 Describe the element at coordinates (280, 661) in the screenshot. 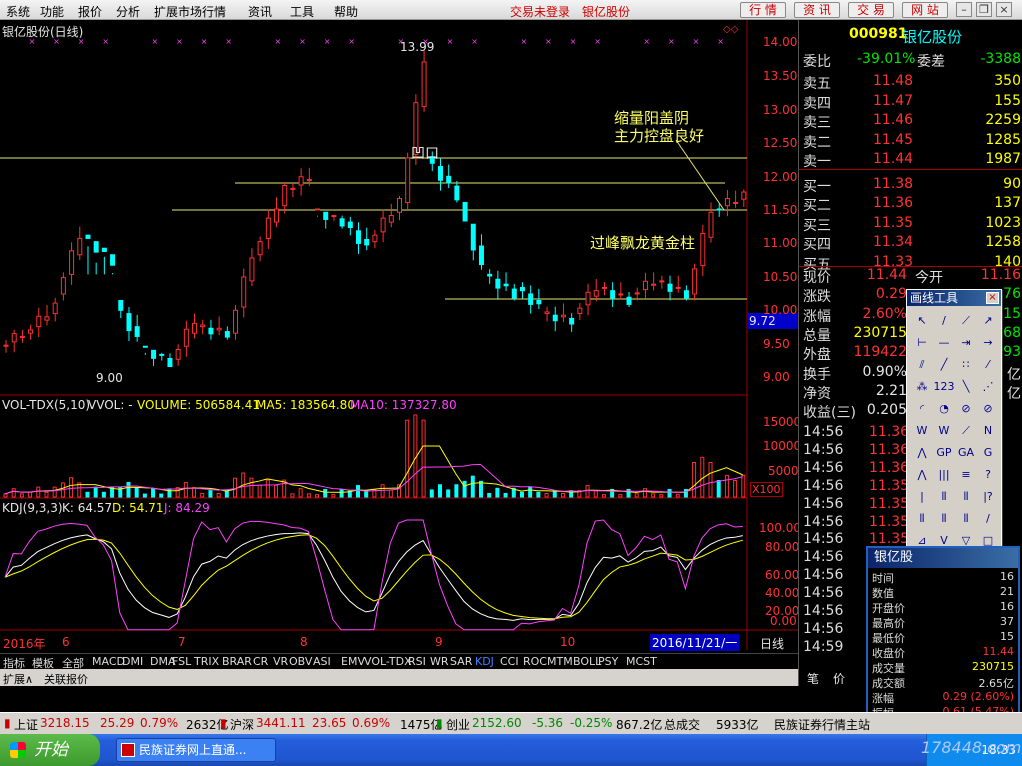

I see `tab-vr: VR` at that location.